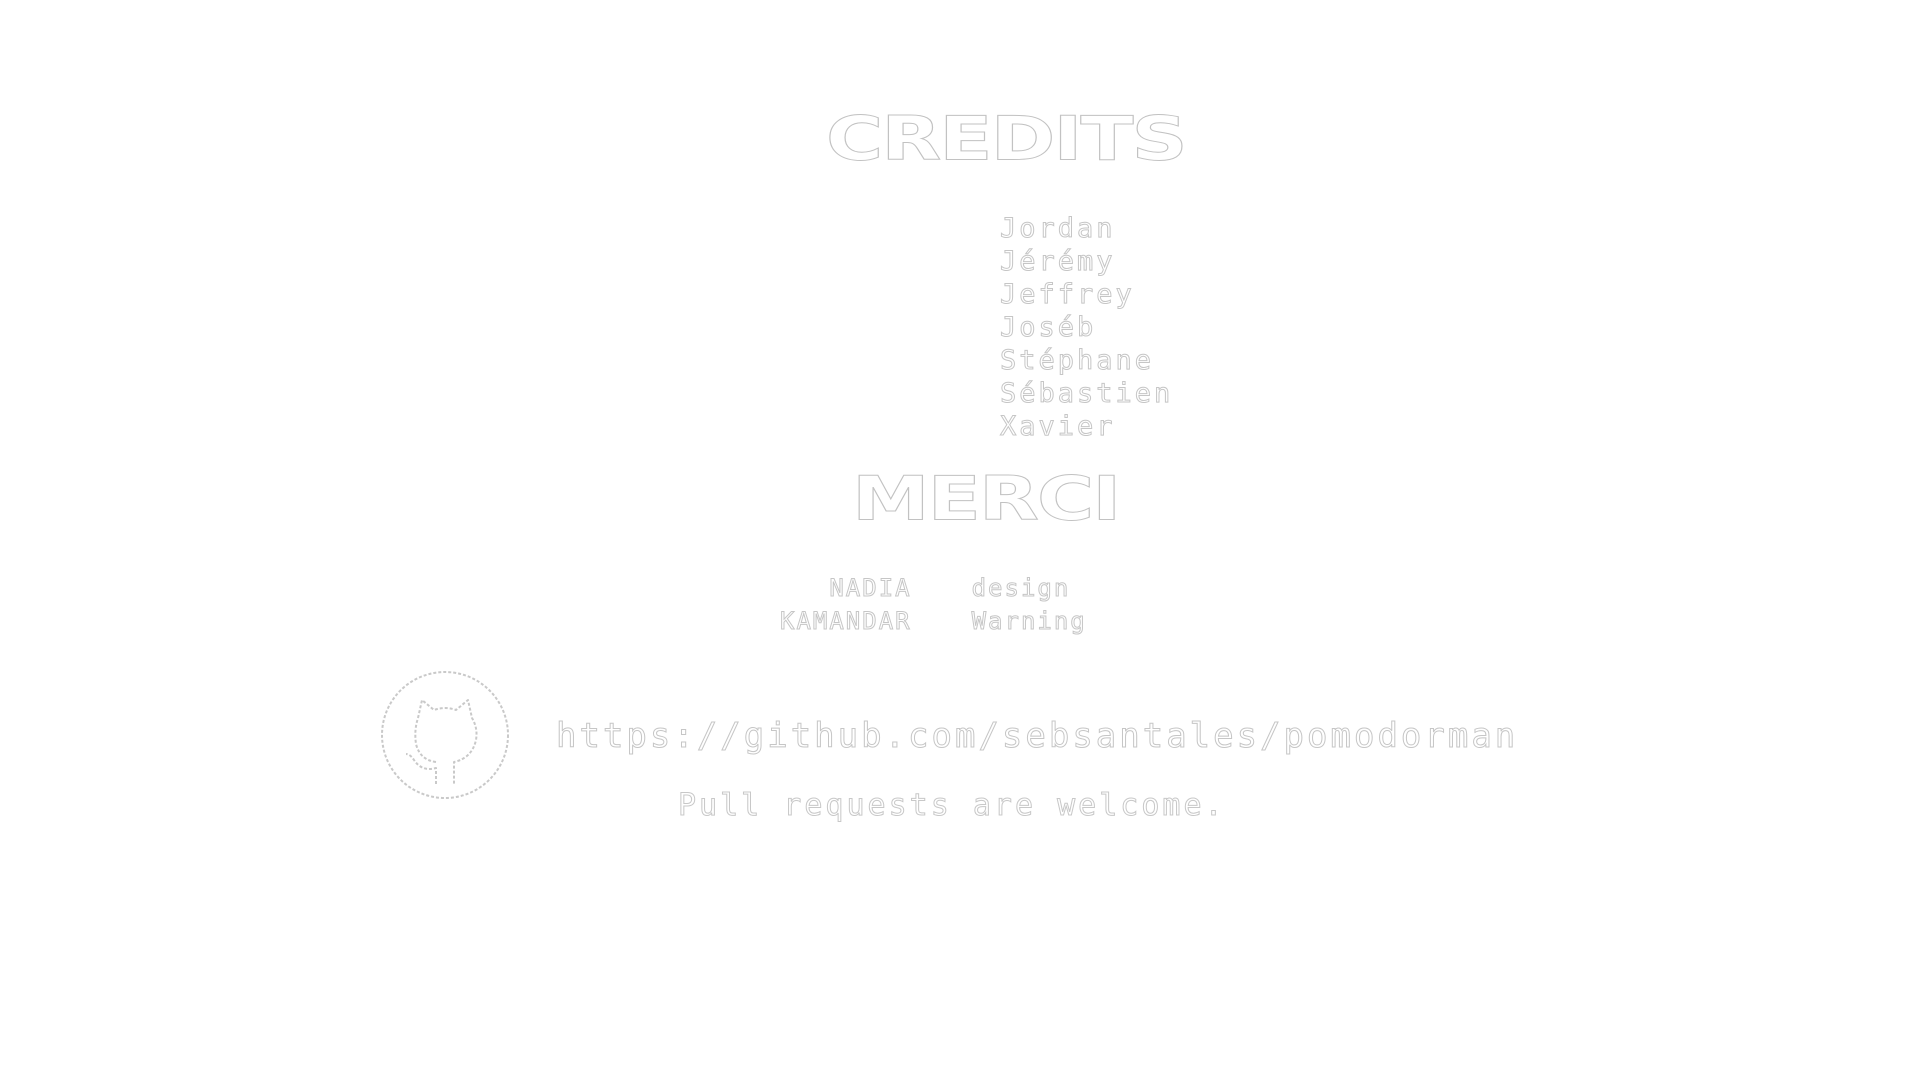 This screenshot has height=1080, width=1920. I want to click on thanks-person: NADIA, so click(870, 588).